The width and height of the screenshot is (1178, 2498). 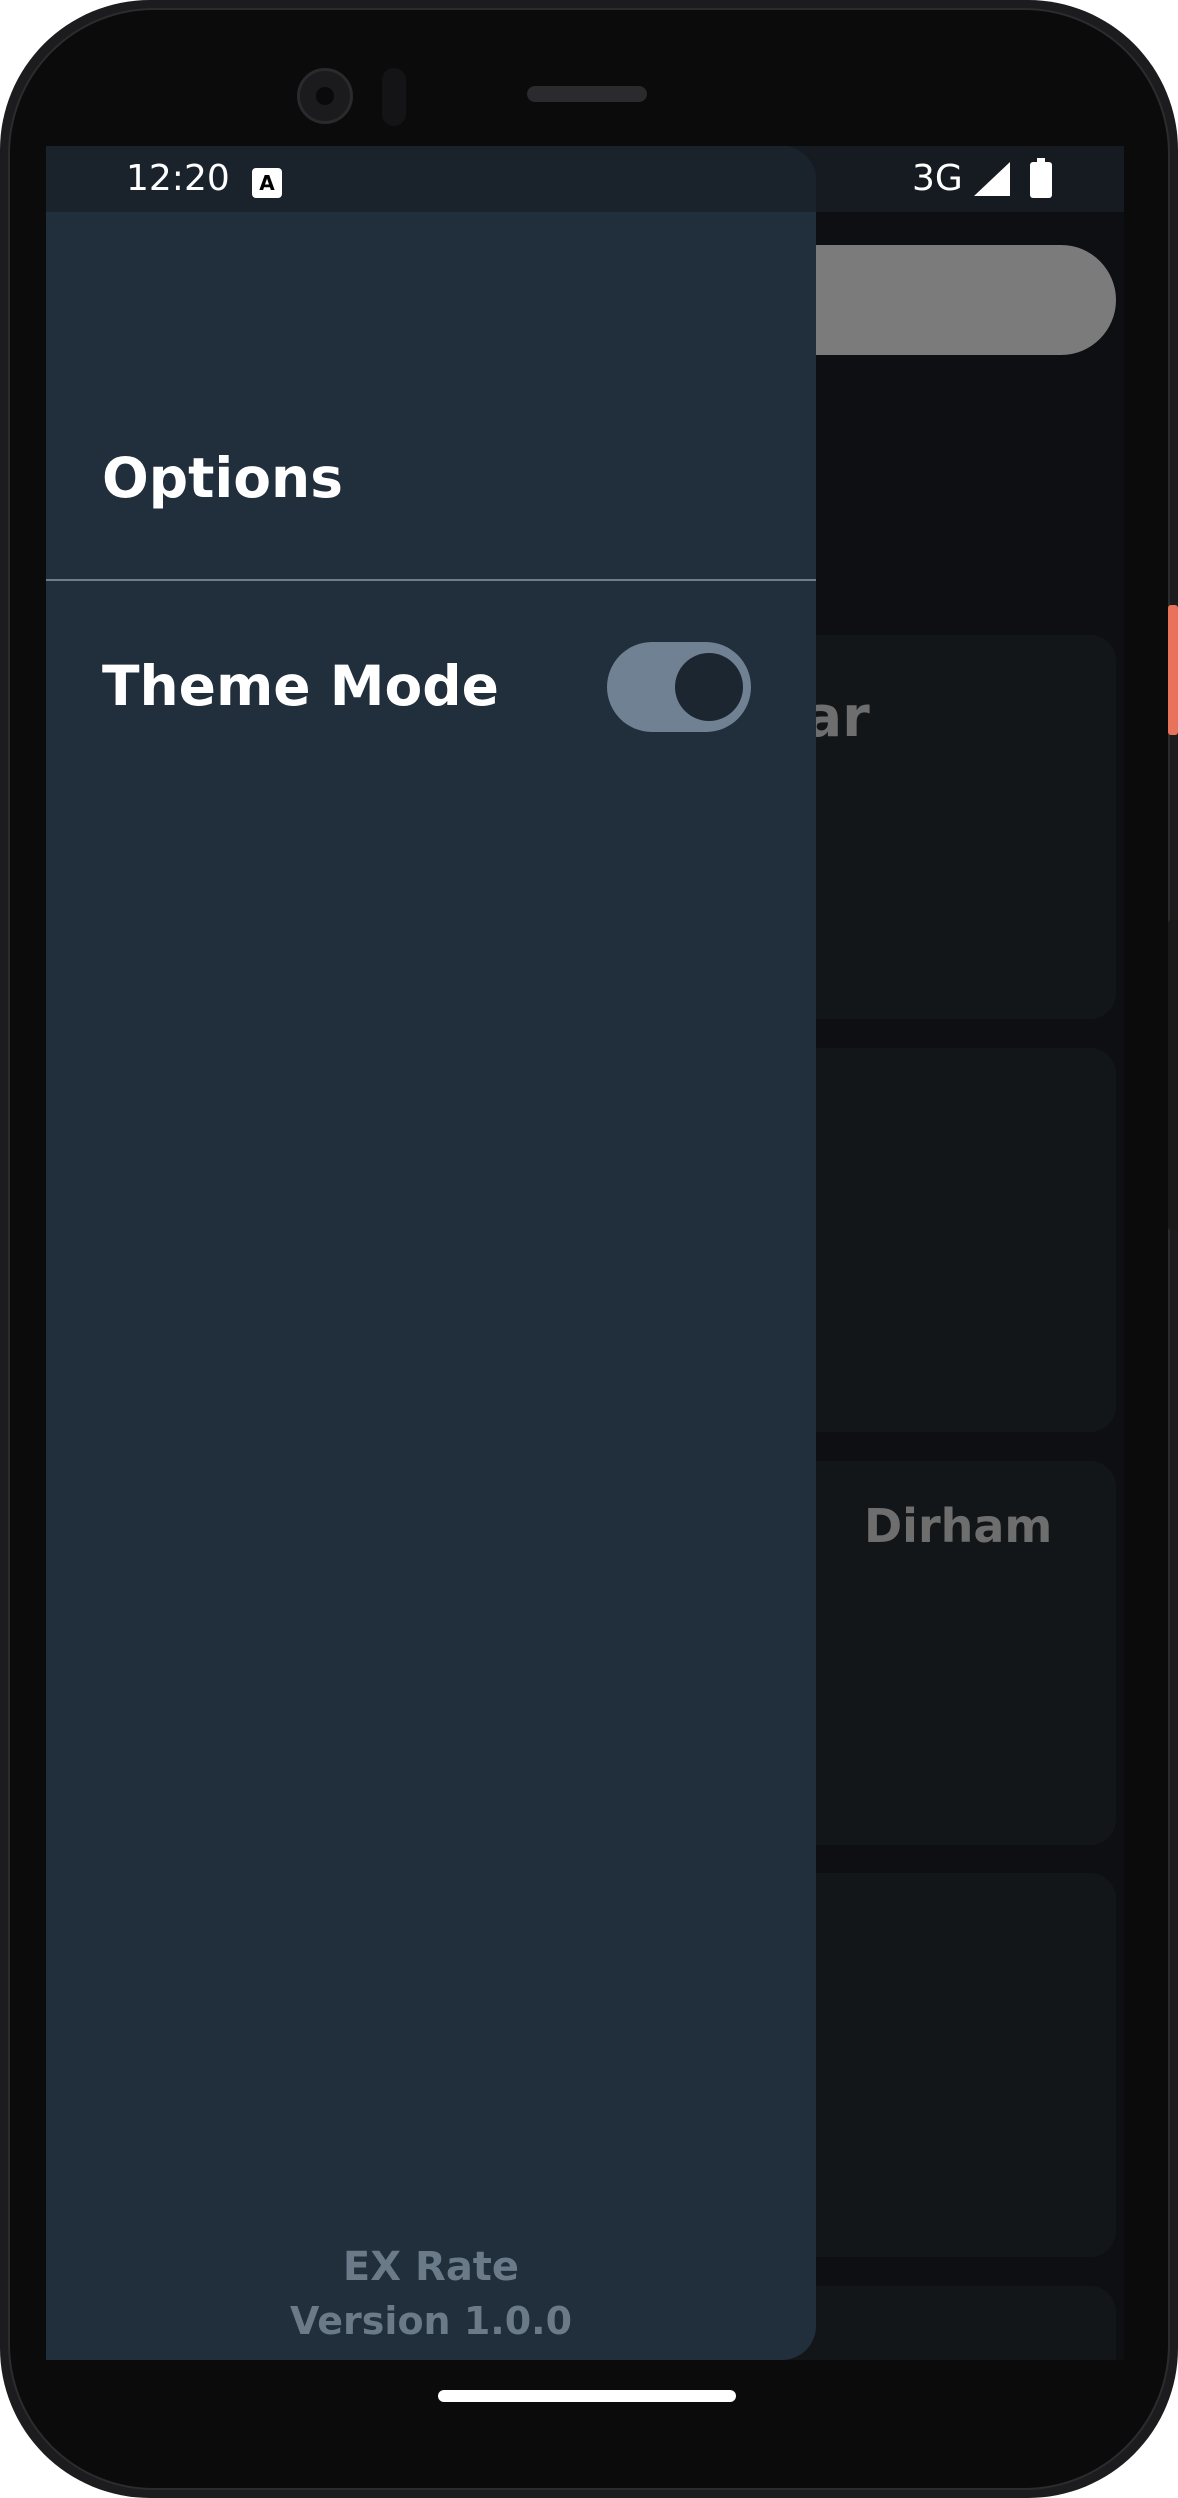 What do you see at coordinates (1041, 178) in the screenshot?
I see `battery-icon` at bounding box center [1041, 178].